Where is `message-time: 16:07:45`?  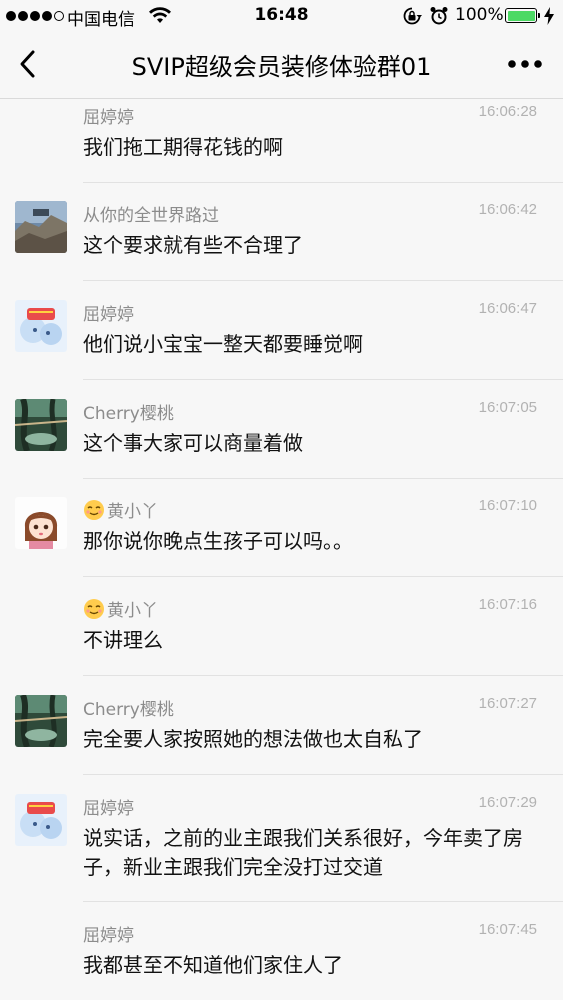
message-time: 16:07:45 is located at coordinates (507, 929).